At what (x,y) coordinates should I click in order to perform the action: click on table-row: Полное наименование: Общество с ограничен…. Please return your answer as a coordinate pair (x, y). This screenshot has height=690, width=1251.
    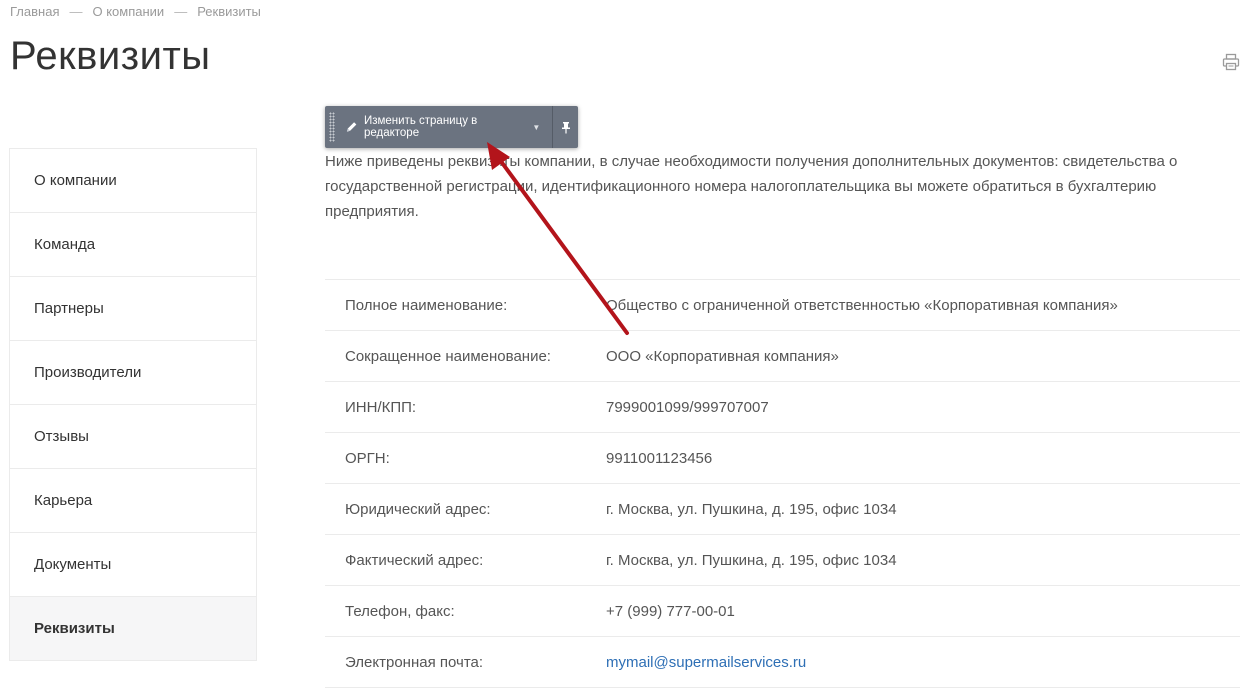
    Looking at the image, I should click on (782, 305).